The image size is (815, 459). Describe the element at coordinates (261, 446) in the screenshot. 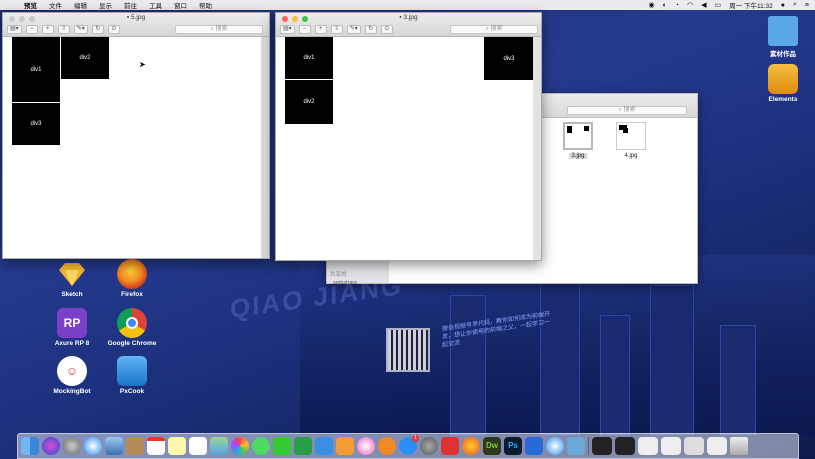

I see `messages-icon` at that location.